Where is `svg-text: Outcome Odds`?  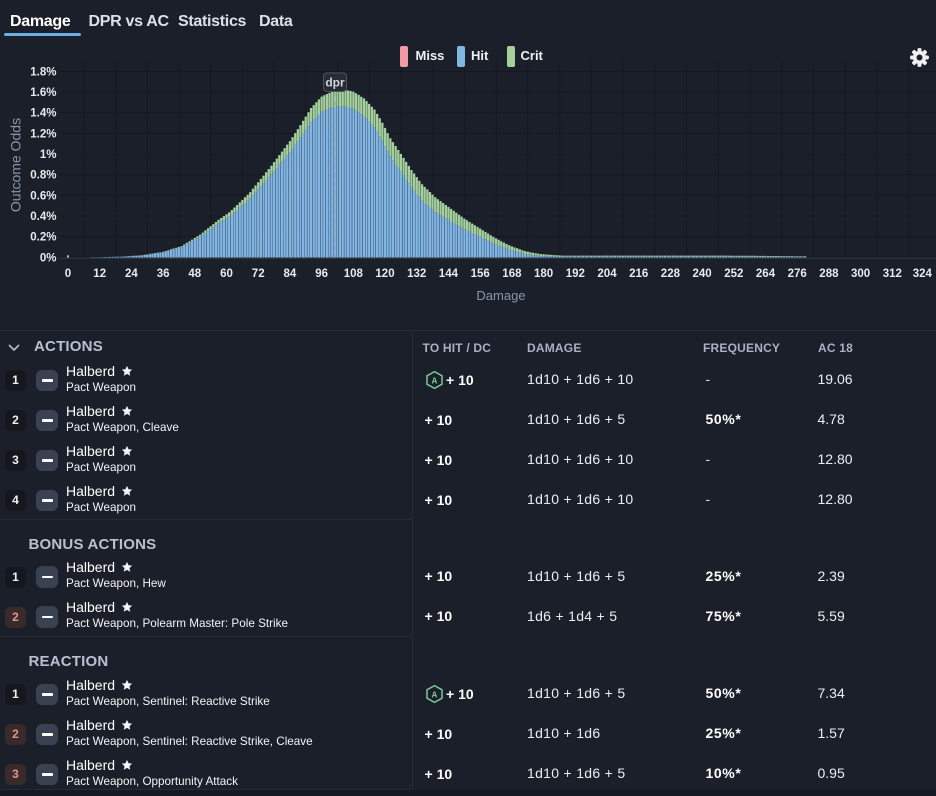
svg-text: Outcome Odds is located at coordinates (16, 165).